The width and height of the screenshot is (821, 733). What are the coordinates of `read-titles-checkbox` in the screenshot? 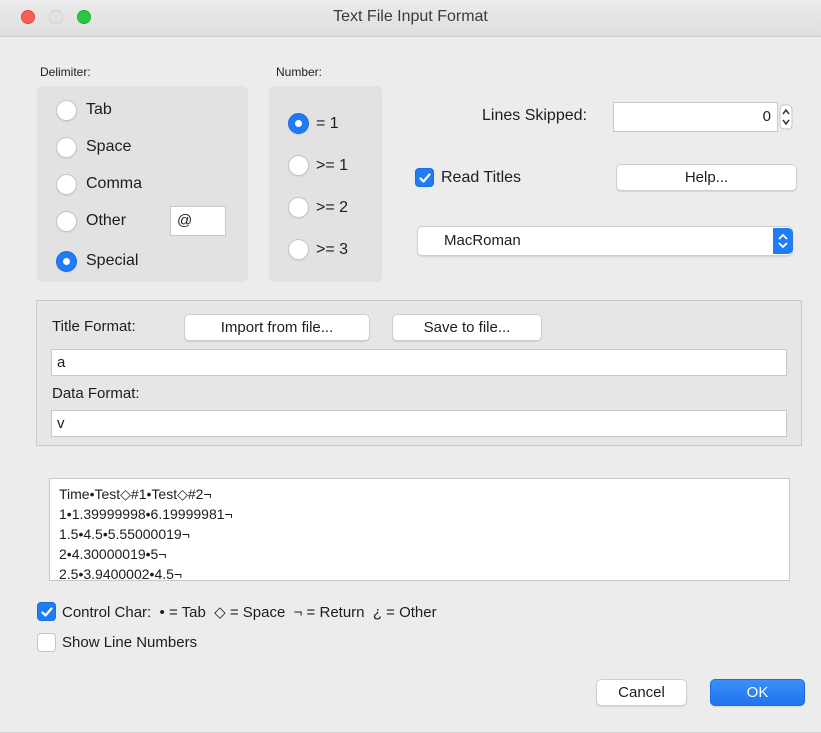 It's located at (424, 177).